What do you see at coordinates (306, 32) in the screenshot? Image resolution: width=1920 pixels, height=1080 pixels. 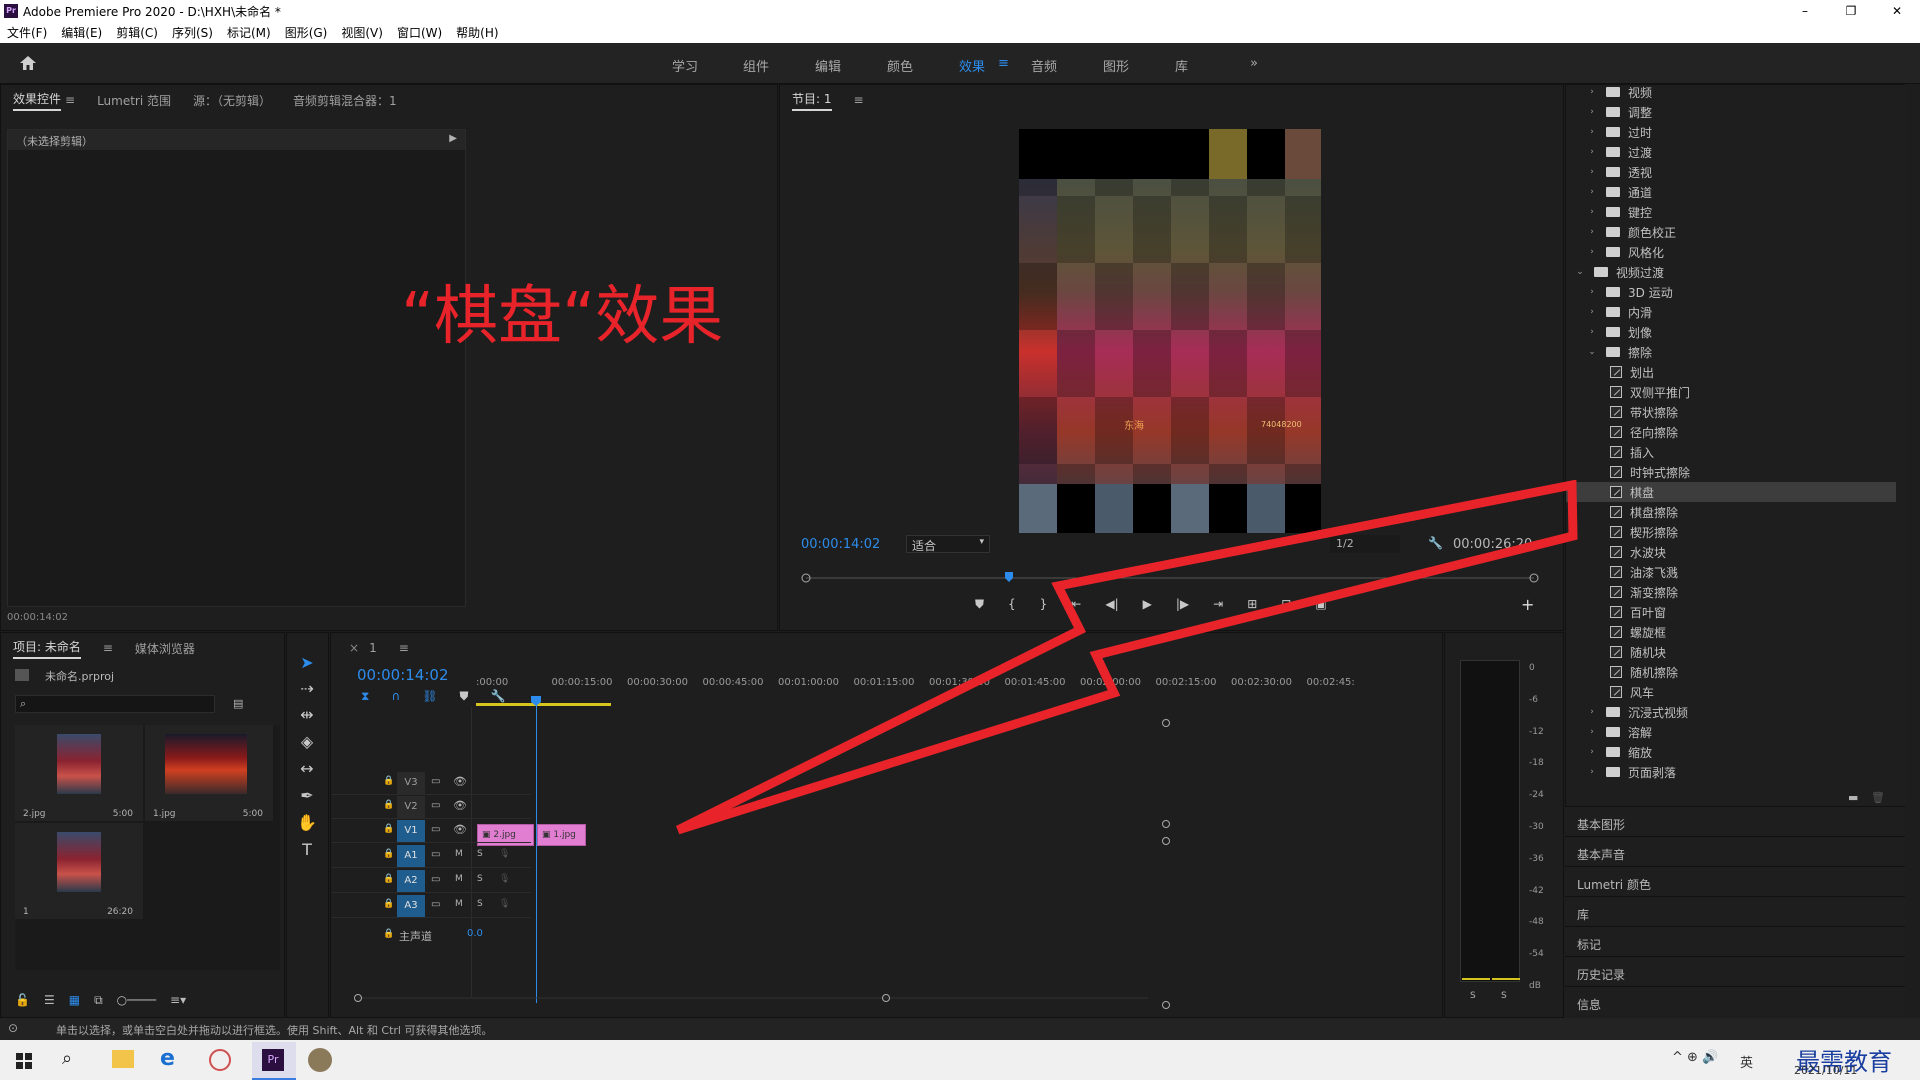 I see `menu-graphics: 图形(G)` at bounding box center [306, 32].